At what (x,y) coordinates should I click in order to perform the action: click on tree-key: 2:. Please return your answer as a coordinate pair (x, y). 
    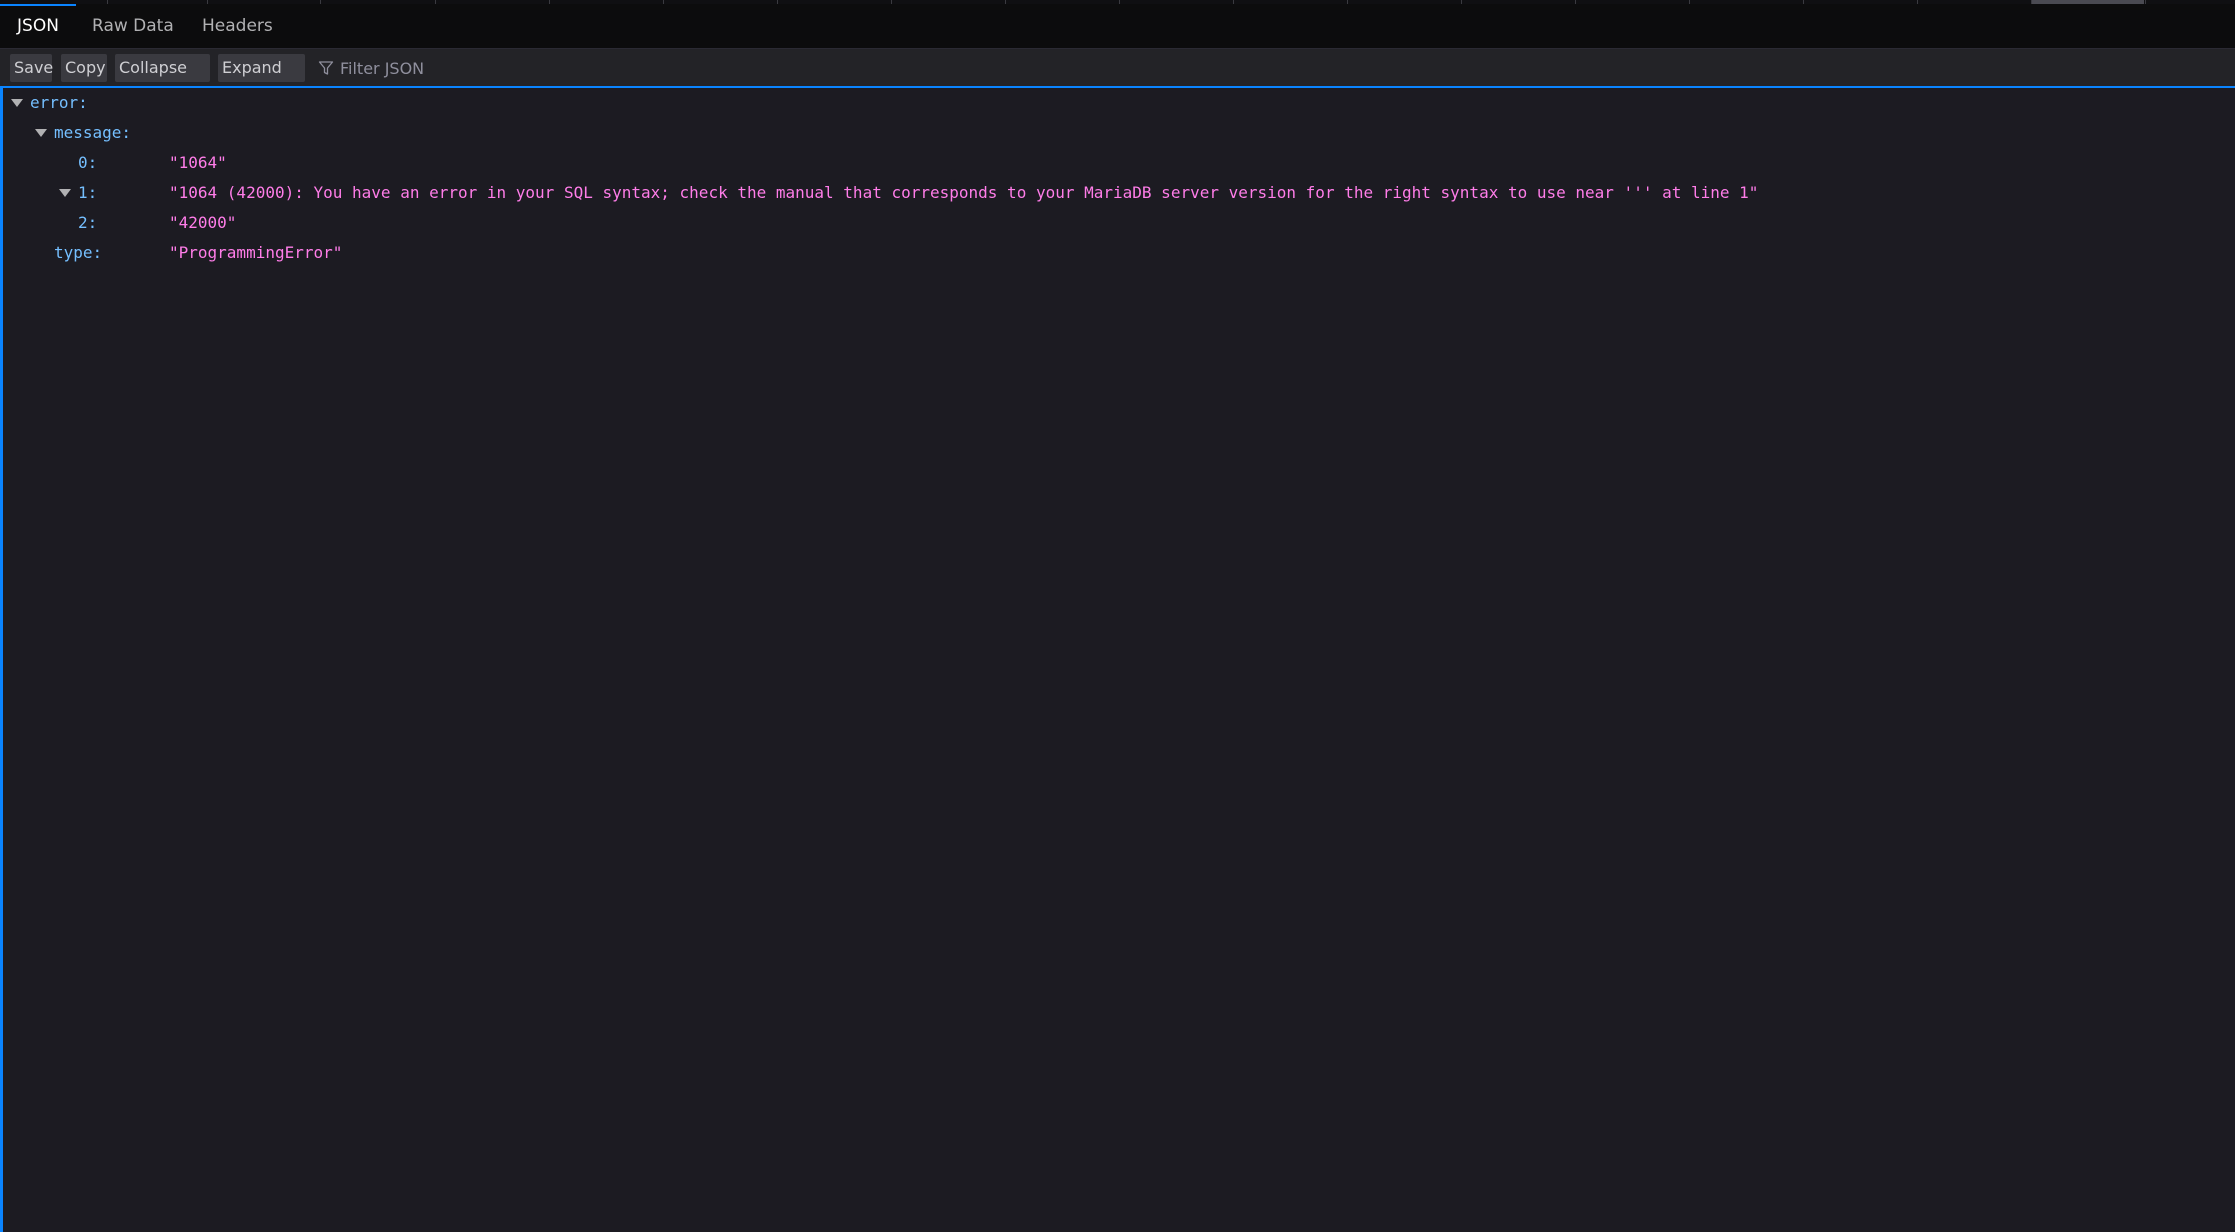
    Looking at the image, I should click on (88, 222).